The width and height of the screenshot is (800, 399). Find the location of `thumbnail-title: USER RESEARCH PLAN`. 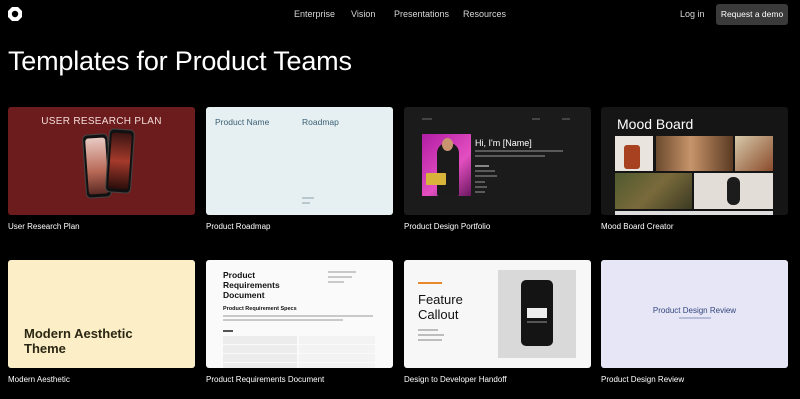

thumbnail-title: USER RESEARCH PLAN is located at coordinates (101, 121).